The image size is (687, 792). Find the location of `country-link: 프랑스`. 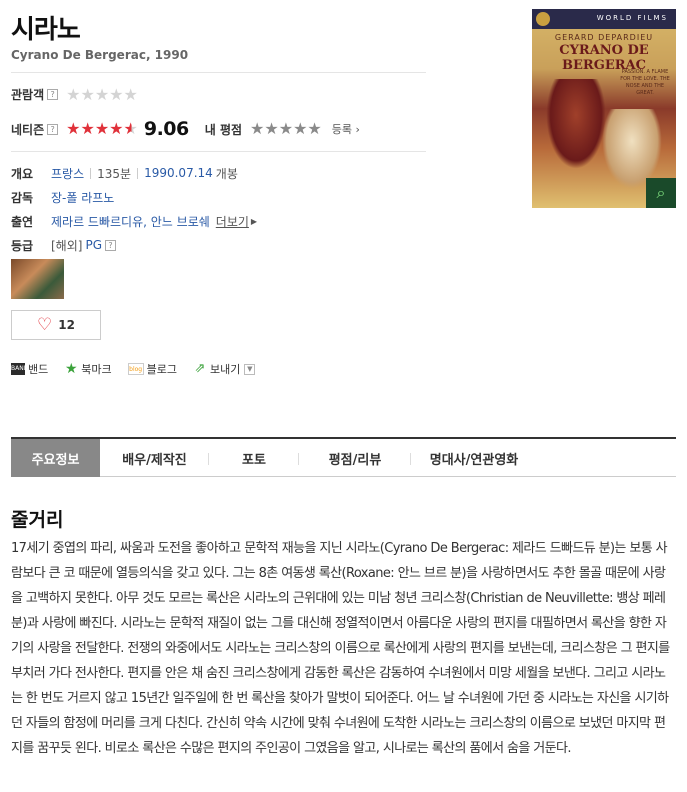

country-link: 프랑스 is located at coordinates (67, 173).